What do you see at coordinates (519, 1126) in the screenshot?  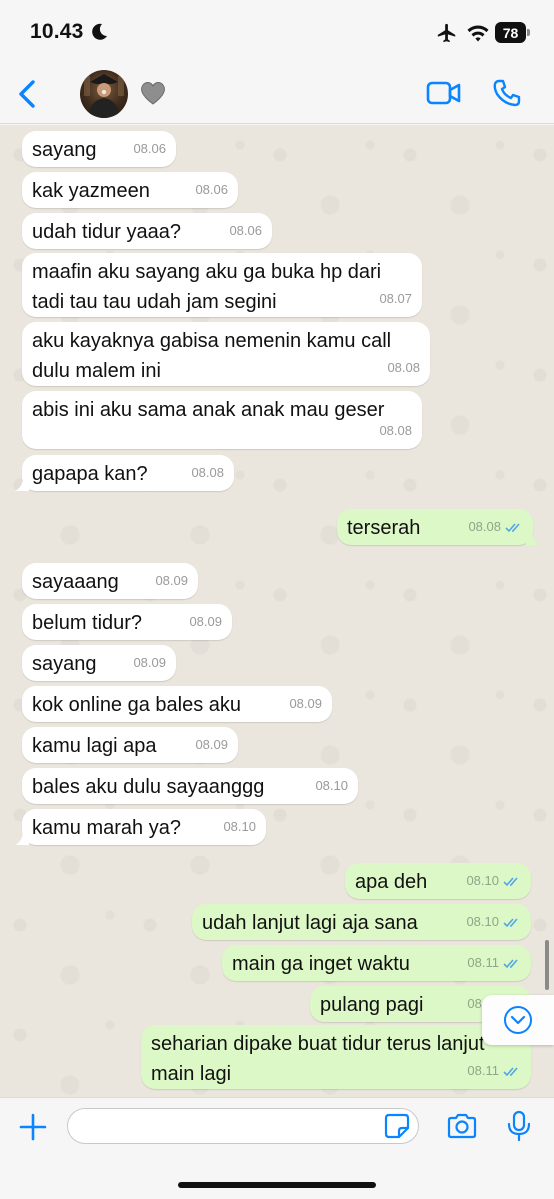 I see `microphone-icon` at bounding box center [519, 1126].